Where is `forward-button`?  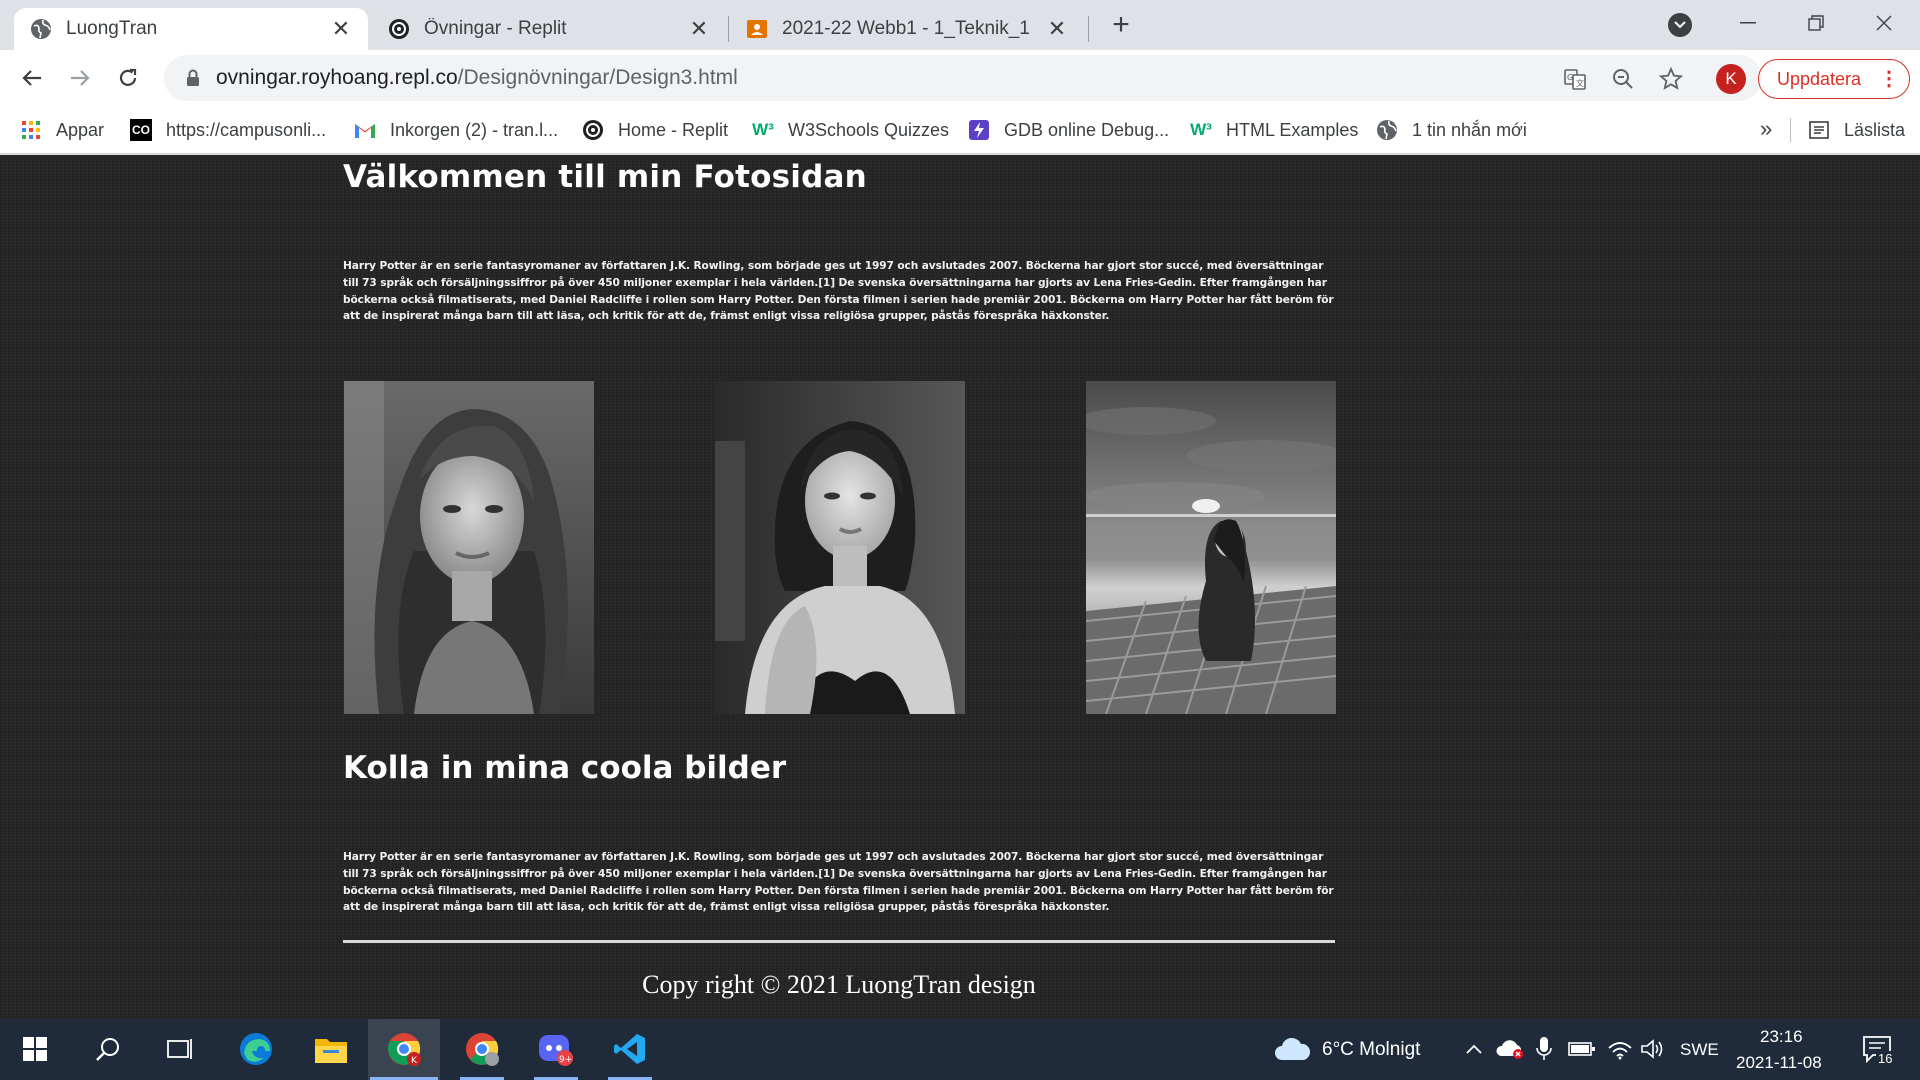
forward-button is located at coordinates (80, 78).